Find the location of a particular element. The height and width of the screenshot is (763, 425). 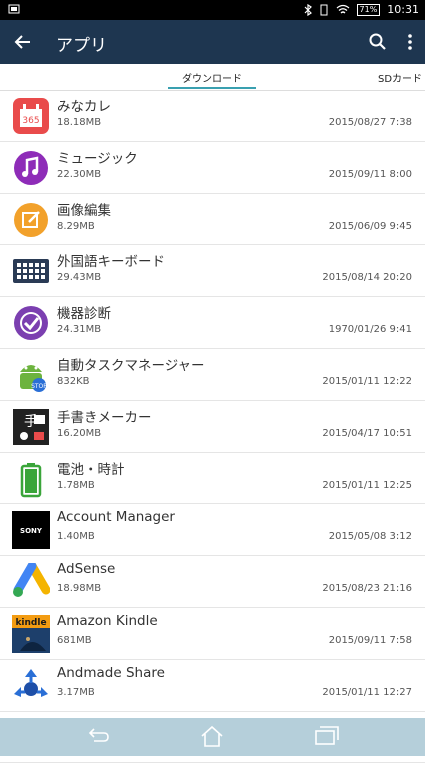

image-edit-icon is located at coordinates (31, 220).